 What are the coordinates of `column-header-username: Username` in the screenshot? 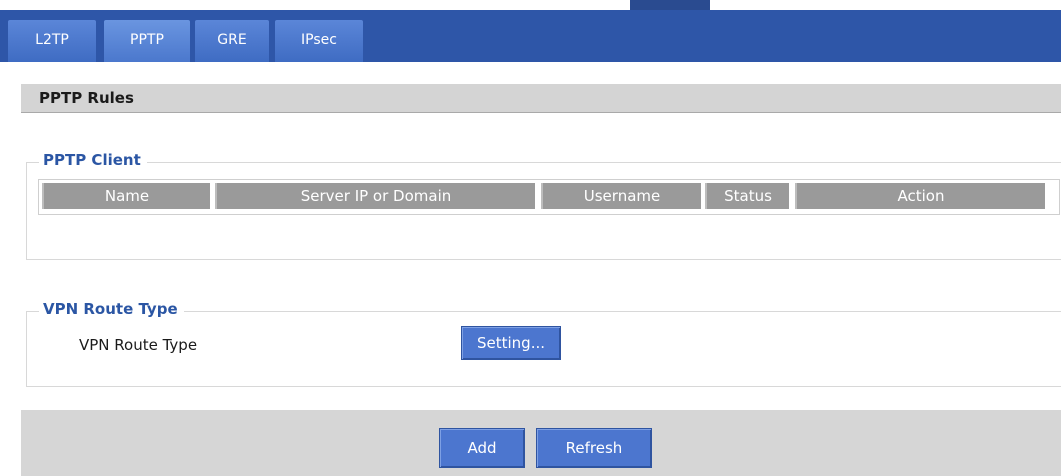 It's located at (622, 196).